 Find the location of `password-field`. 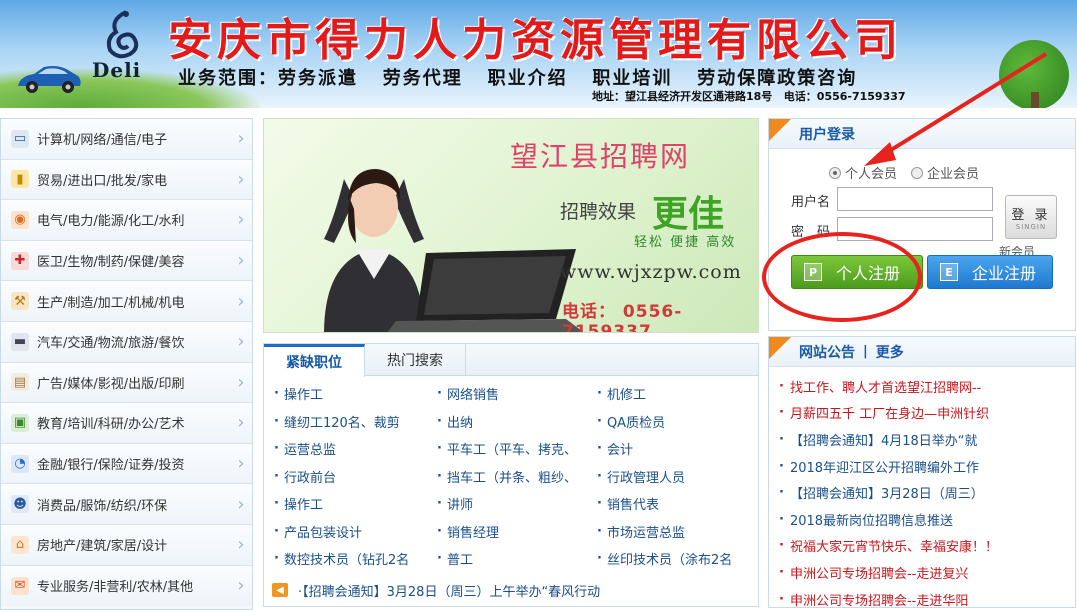

password-field is located at coordinates (915, 229).